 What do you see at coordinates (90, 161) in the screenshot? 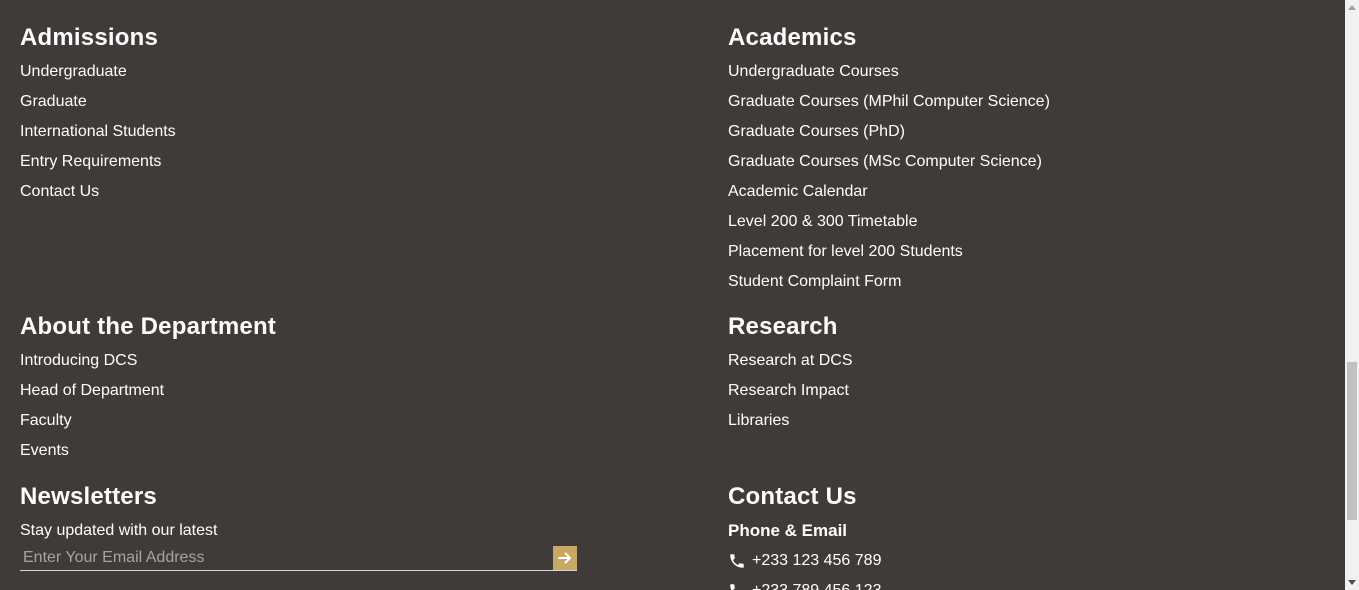
I see `link-entry-requirements: Entry Requirements` at bounding box center [90, 161].